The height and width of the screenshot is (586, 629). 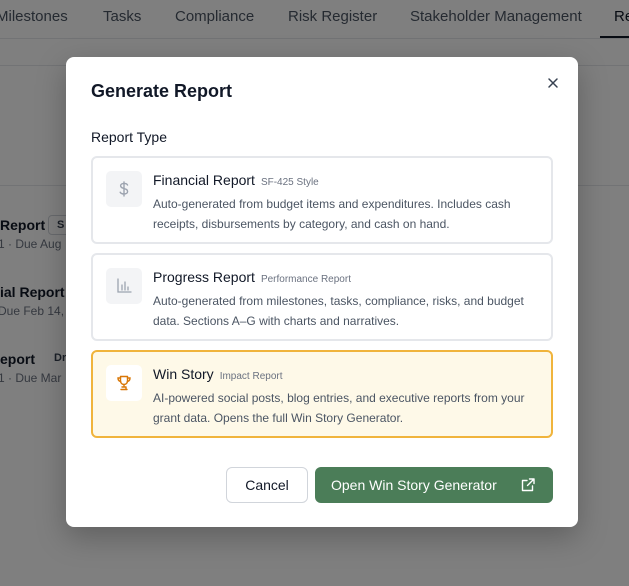 I want to click on open-win-story-generator-button: Open Win Story Generator, so click(x=434, y=485).